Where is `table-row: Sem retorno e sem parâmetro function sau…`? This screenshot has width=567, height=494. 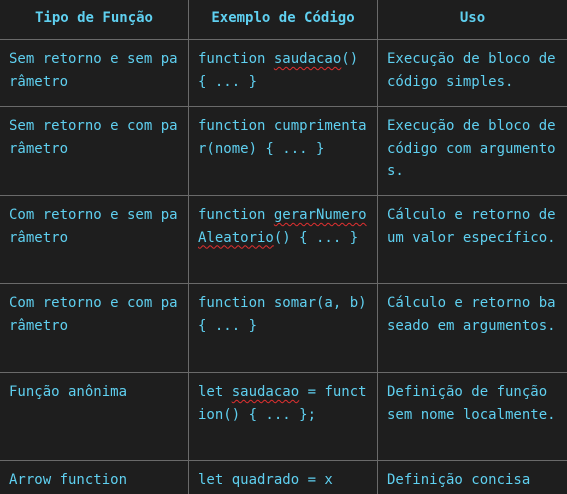 table-row: Sem retorno e sem parâmetro function sau… is located at coordinates (283, 73).